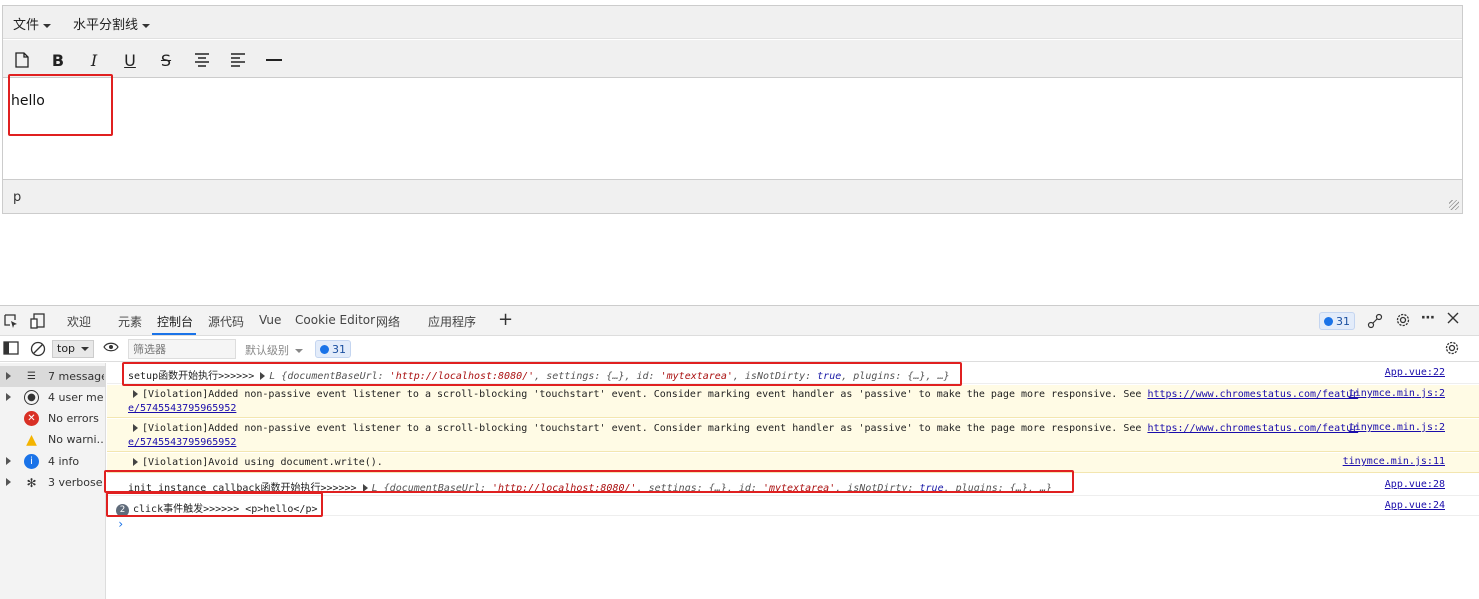 The image size is (1479, 599). What do you see at coordinates (270, 320) in the screenshot?
I see `tab-vue: Vue` at bounding box center [270, 320].